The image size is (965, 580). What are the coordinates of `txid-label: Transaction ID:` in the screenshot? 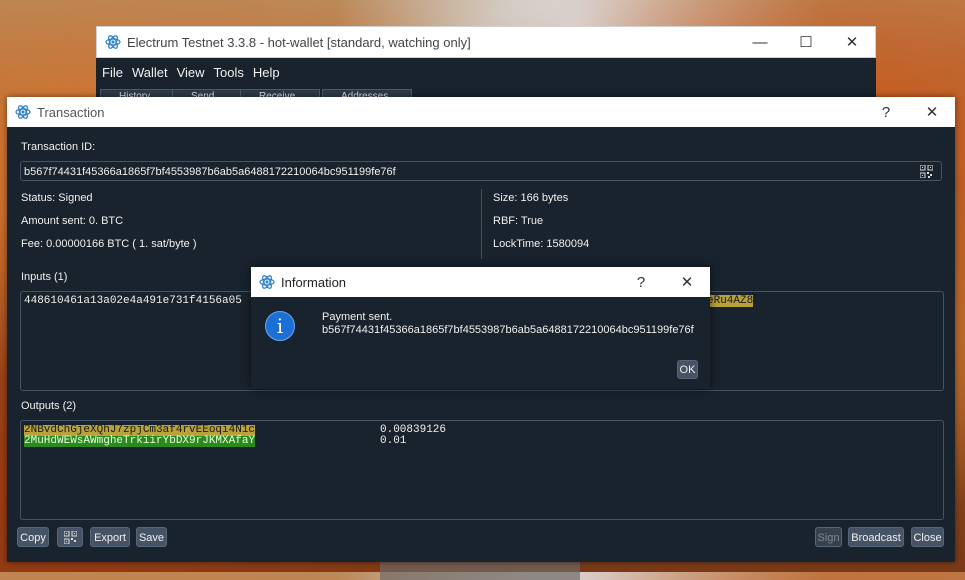 It's located at (58, 147).